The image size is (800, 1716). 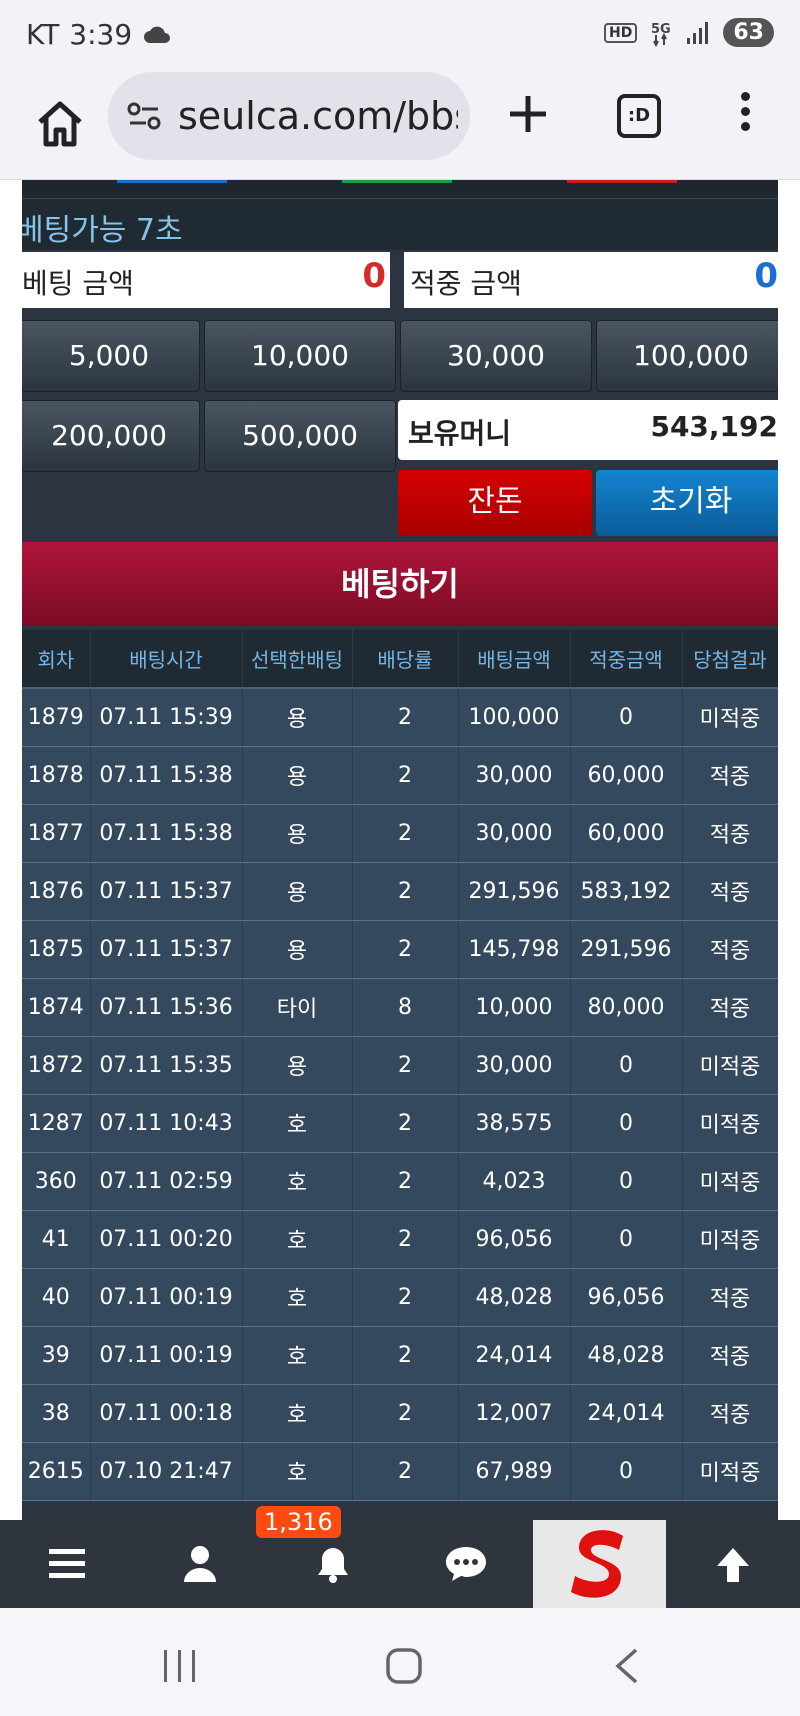 I want to click on chip-10000-button: 10,000, so click(x=300, y=356).